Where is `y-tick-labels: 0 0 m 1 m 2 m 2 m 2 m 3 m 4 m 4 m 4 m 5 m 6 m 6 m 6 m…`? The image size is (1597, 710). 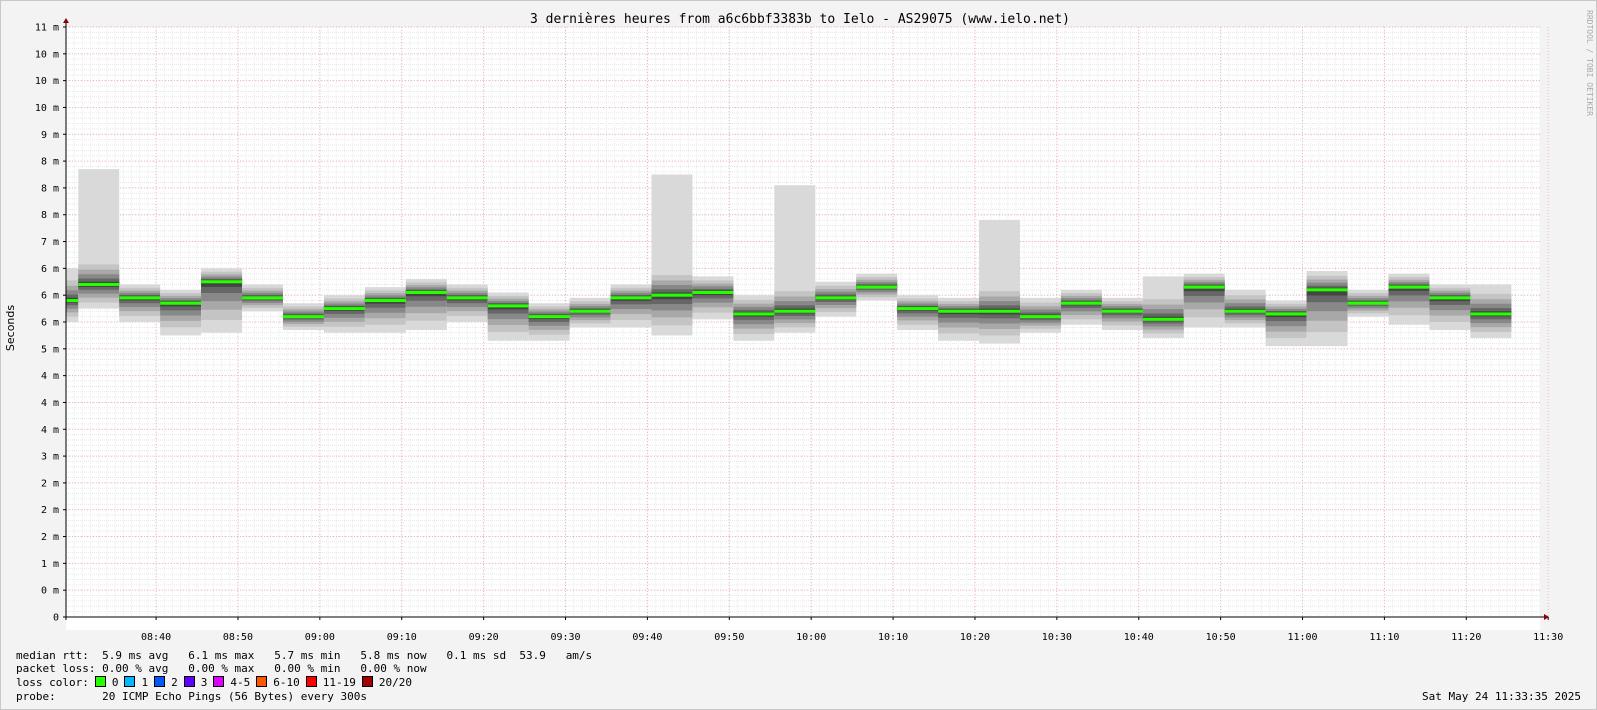
y-tick-labels: 0 0 m 1 m 2 m 2 m 2 m 3 m 4 m 4 m 4 m 5 m 6 m 6 m 6 m… is located at coordinates (50, 323).